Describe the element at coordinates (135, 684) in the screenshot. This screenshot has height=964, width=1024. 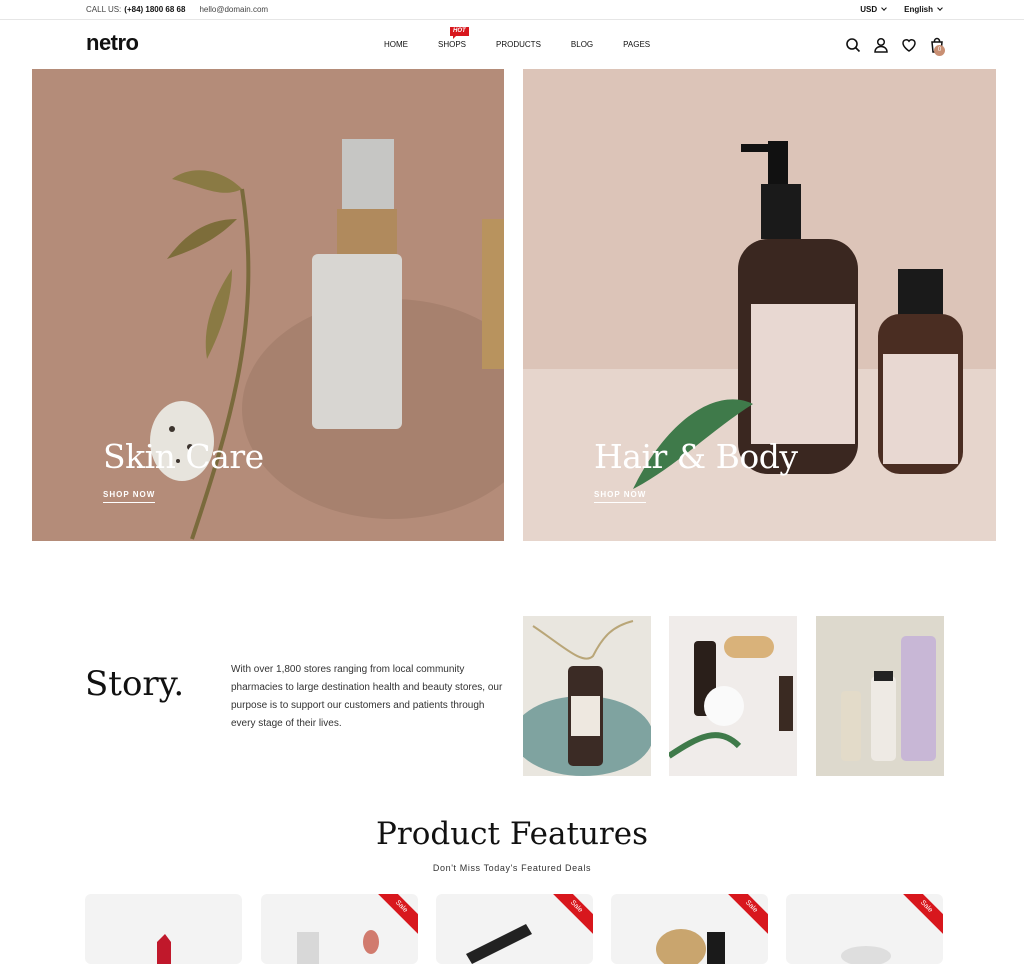
I see `story-title: Story.` at that location.